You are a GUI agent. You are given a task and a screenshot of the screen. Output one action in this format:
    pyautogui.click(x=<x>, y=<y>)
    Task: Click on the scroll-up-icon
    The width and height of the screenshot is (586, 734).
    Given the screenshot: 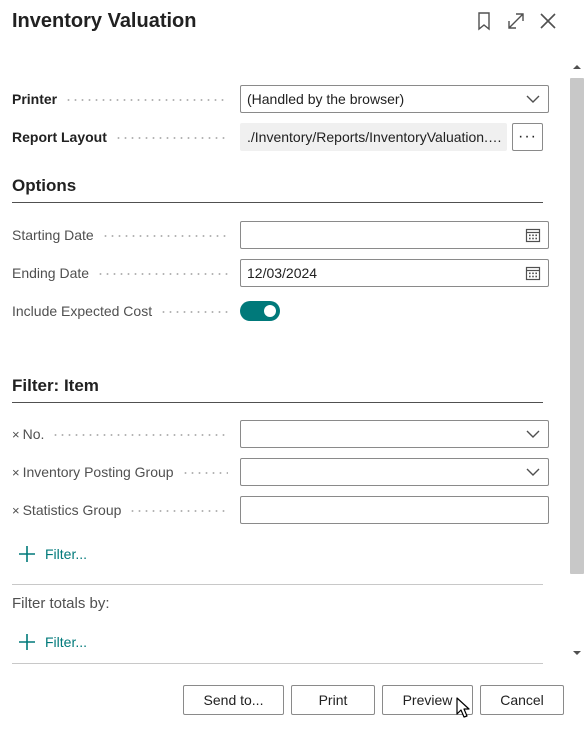 What is the action you would take?
    pyautogui.click(x=577, y=67)
    